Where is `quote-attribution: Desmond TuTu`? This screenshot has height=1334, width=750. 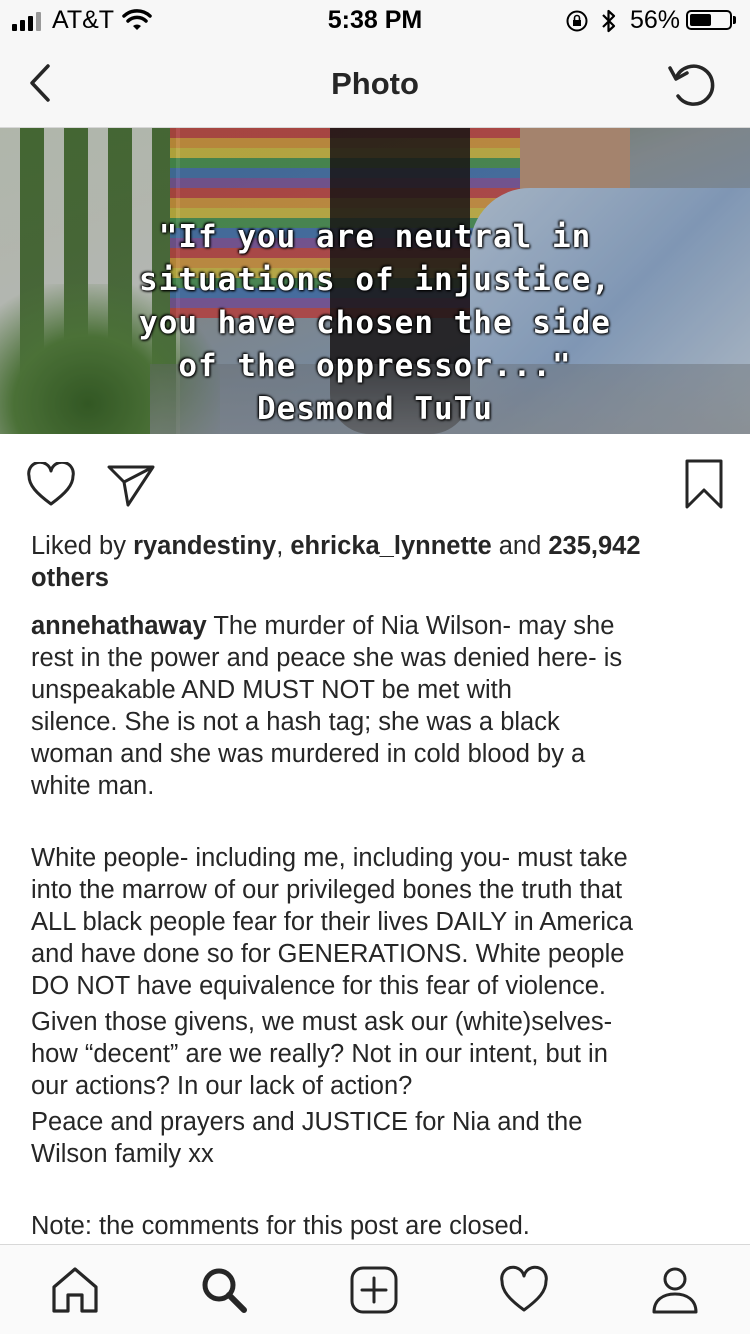
quote-attribution: Desmond TuTu is located at coordinates (375, 409).